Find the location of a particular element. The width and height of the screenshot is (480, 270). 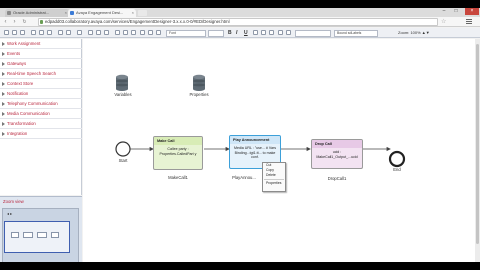

zoom-level: Zoom: 100% ▲▼ is located at coordinates (414, 33).